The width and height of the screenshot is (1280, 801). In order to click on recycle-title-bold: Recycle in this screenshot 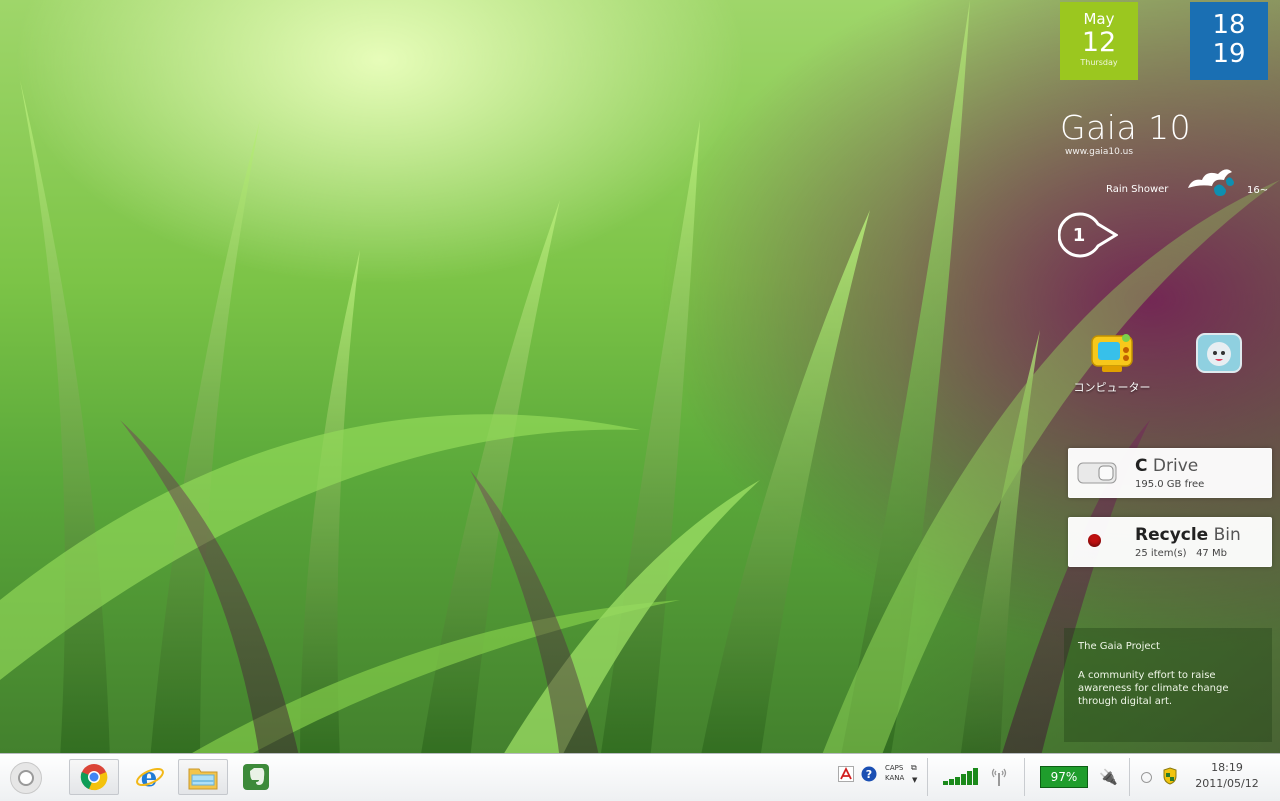, I will do `click(1172, 535)`.